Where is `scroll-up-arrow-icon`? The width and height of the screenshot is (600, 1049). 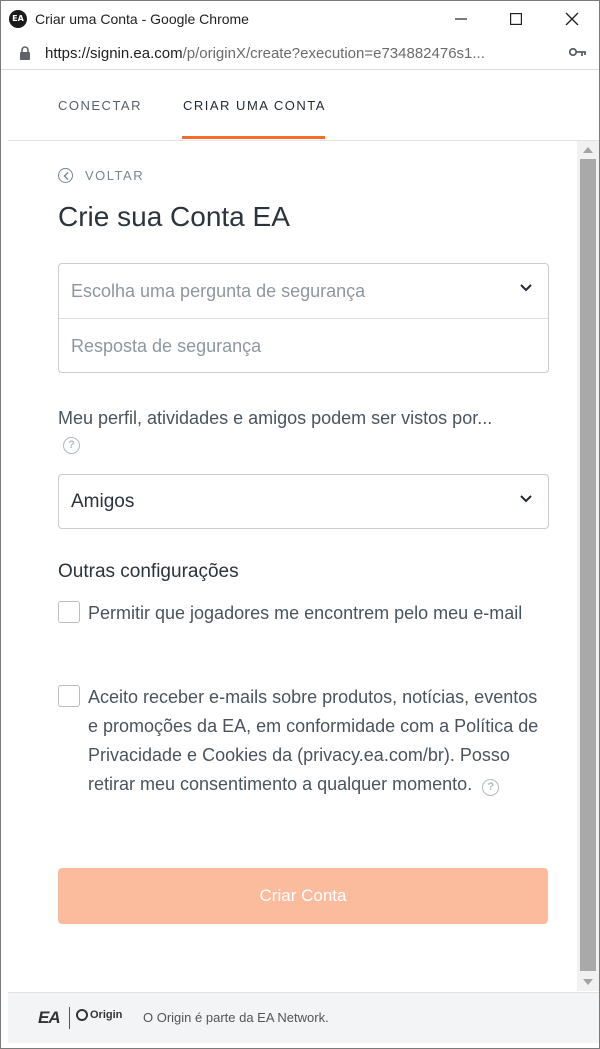 scroll-up-arrow-icon is located at coordinates (588, 150).